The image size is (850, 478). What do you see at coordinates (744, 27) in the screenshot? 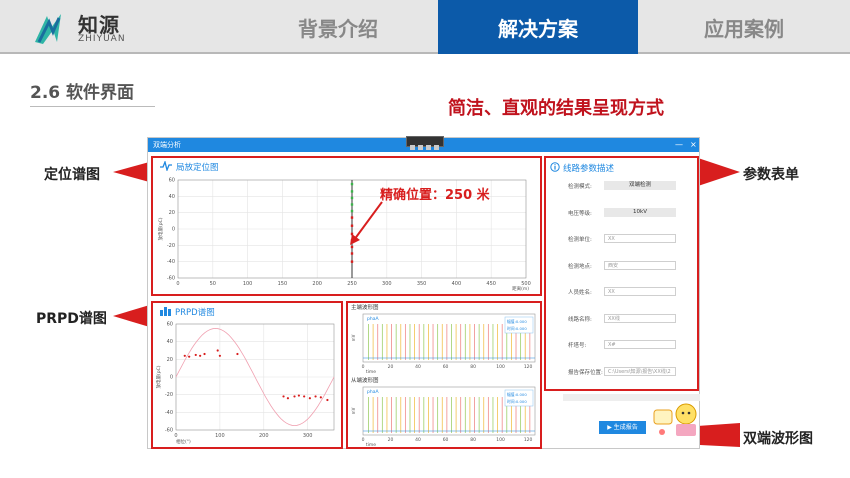
I see `tab-cases: 应用案例` at bounding box center [744, 27].